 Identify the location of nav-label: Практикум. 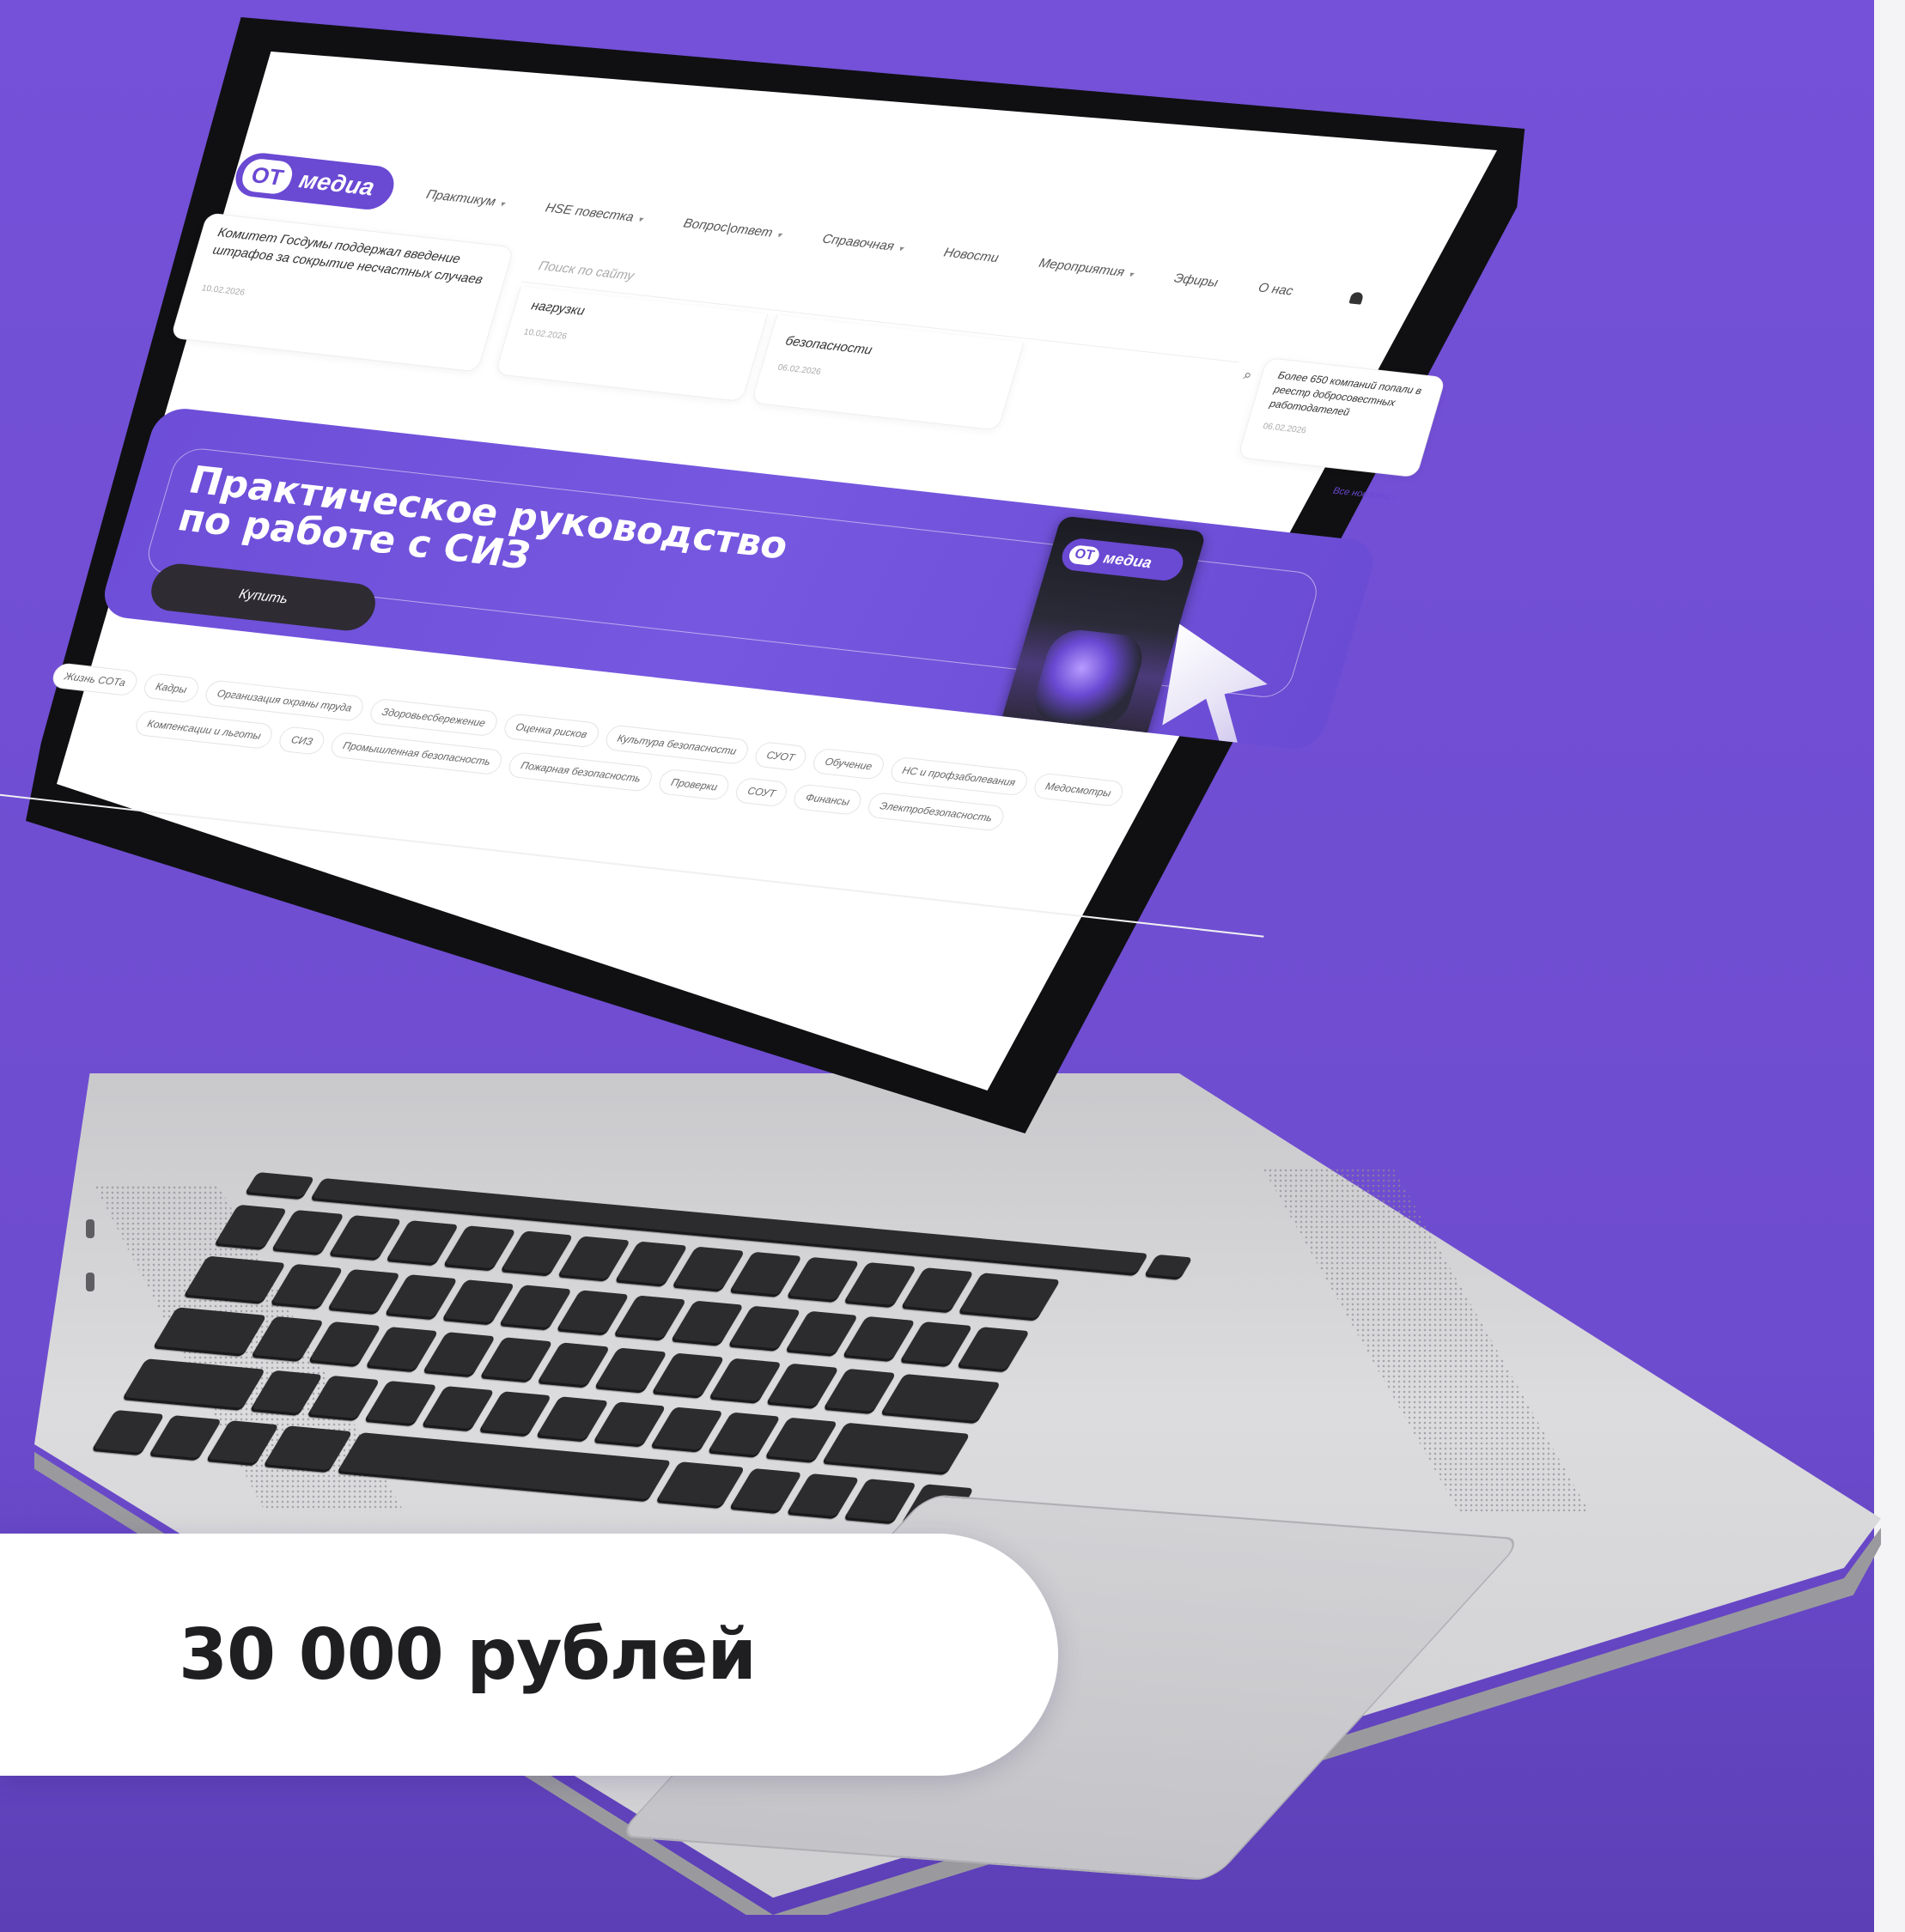
(461, 198).